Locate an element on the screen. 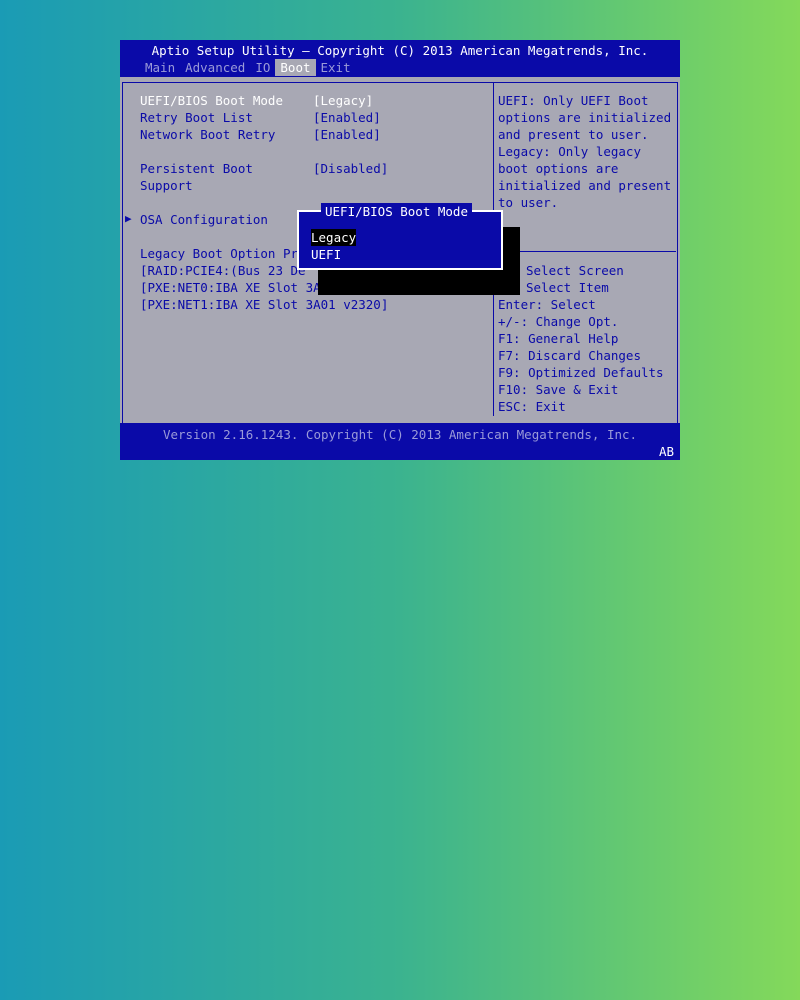  key-help-line: Select Item is located at coordinates (567, 287).